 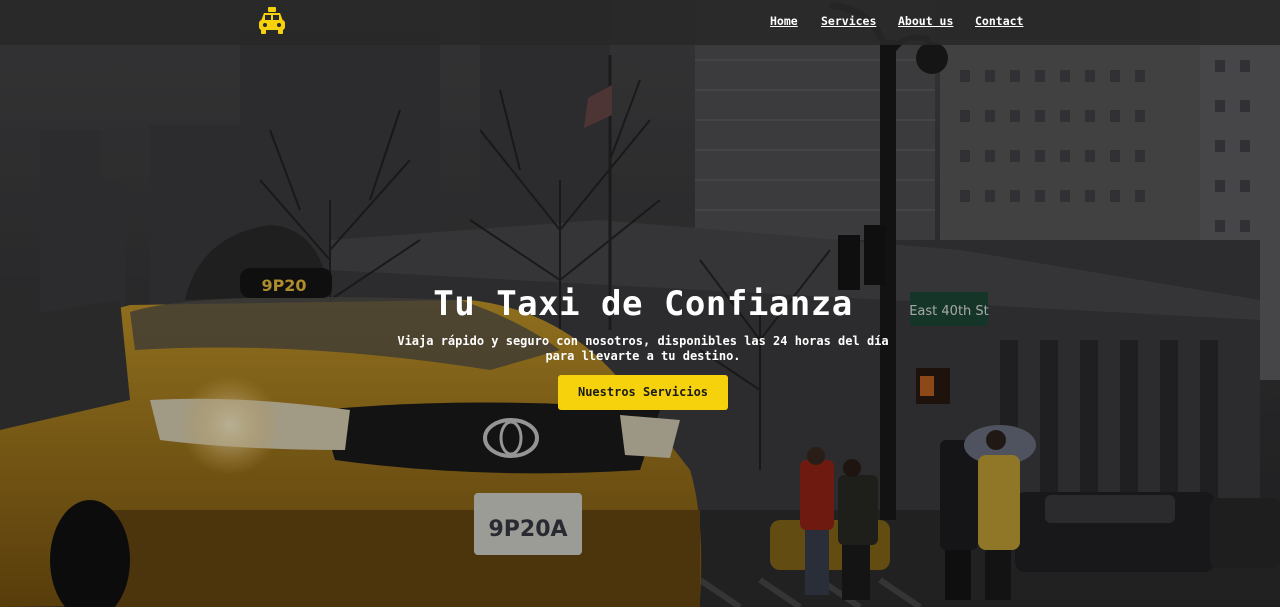 I want to click on nav-link-services: Services, so click(x=848, y=21).